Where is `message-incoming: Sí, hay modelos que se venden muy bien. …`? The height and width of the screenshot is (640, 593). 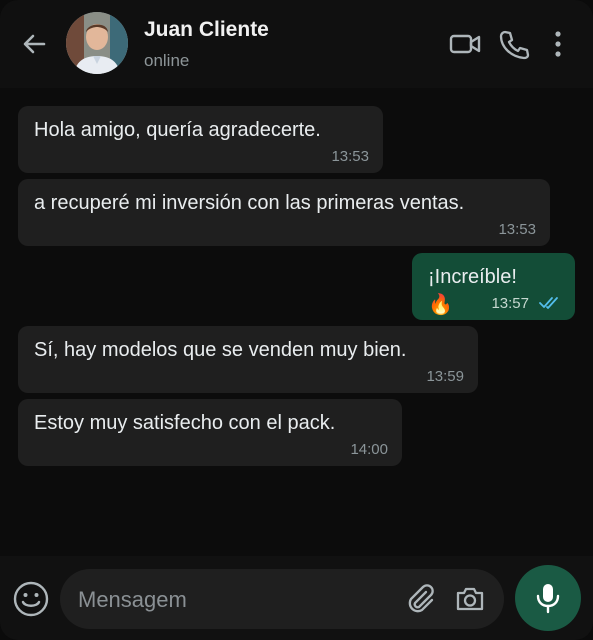 message-incoming: Sí, hay modelos que se venden muy bien. … is located at coordinates (248, 359).